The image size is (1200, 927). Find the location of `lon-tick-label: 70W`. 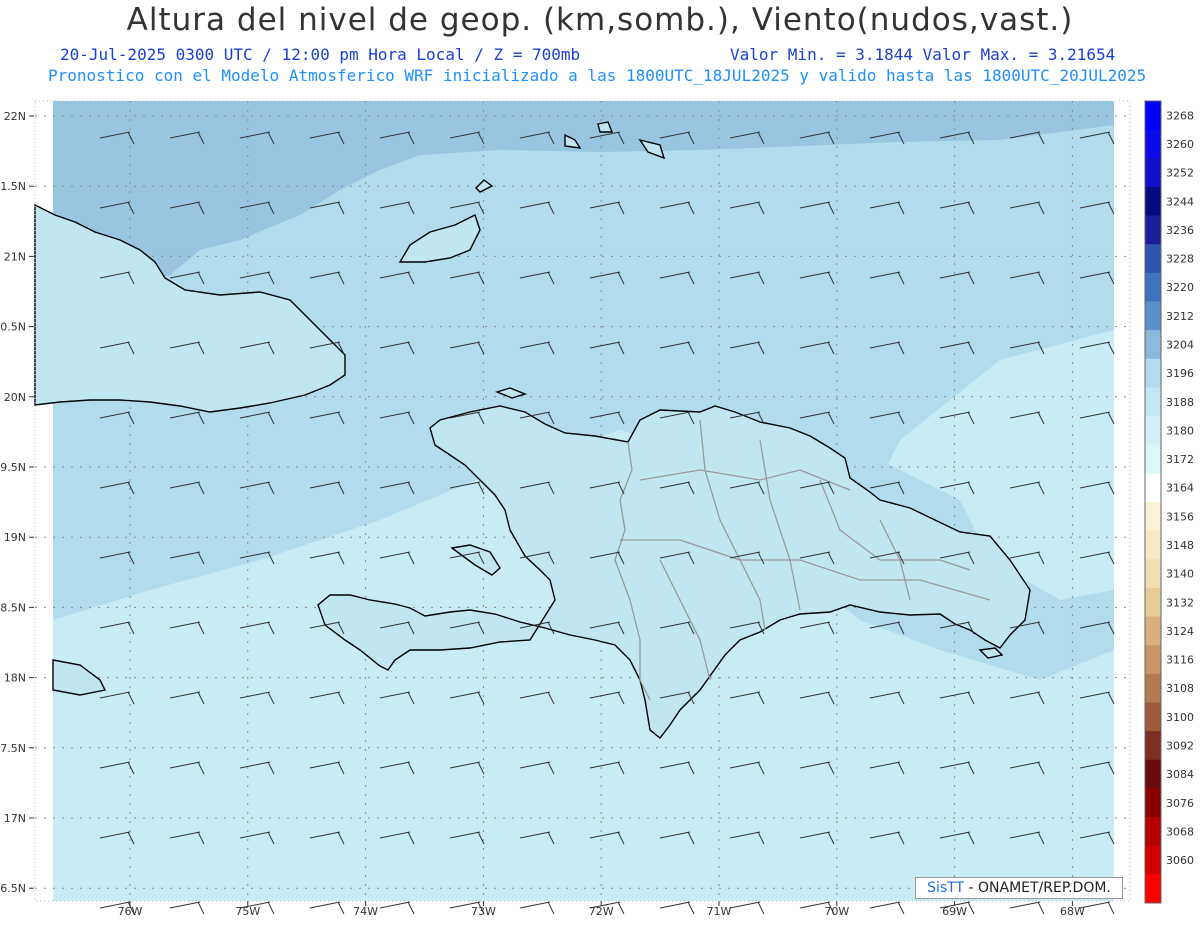

lon-tick-label: 70W is located at coordinates (836, 911).